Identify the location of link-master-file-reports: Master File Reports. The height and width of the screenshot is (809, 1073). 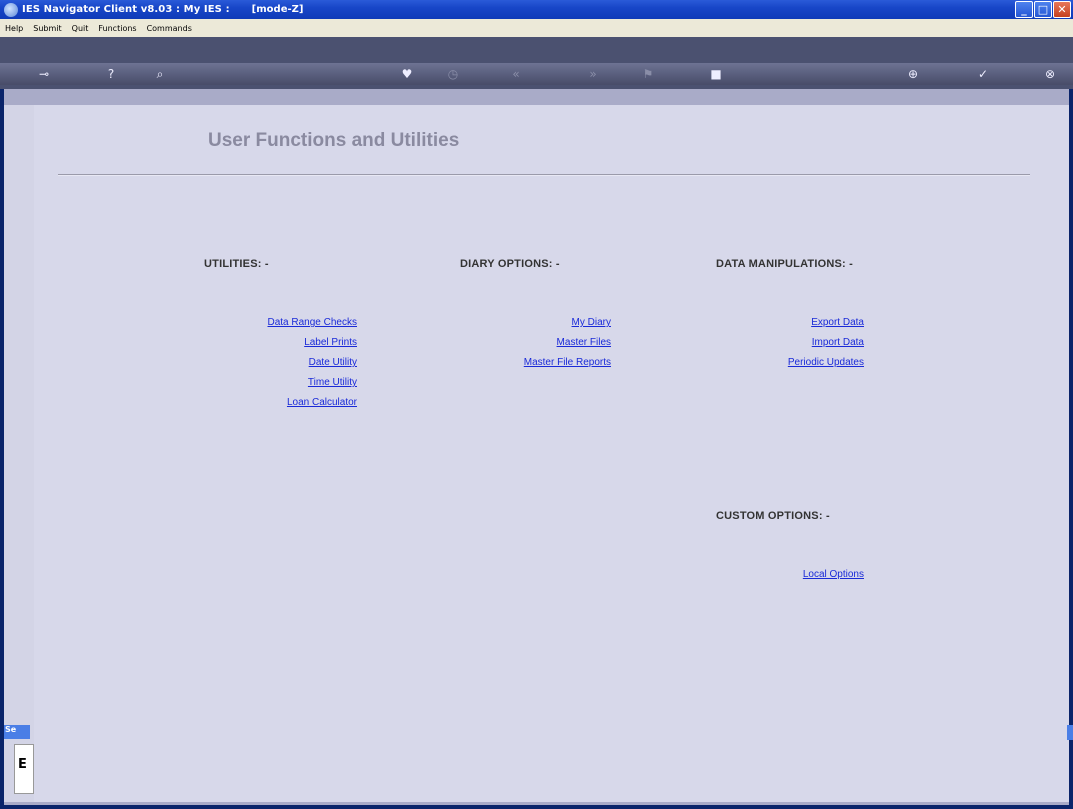
(567, 362).